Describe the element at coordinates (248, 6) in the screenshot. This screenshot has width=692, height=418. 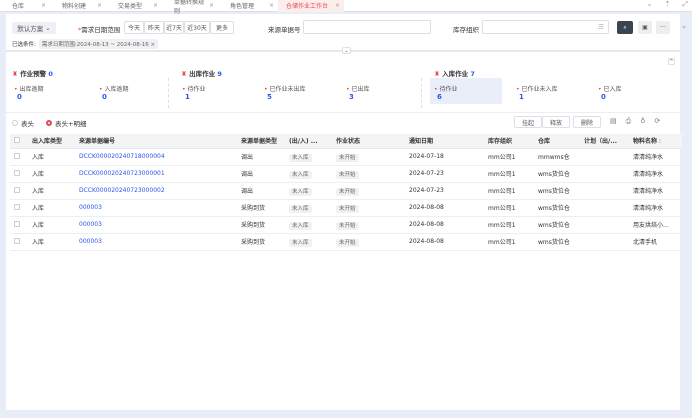
I see `tab-roles: 角色管理 ×` at that location.